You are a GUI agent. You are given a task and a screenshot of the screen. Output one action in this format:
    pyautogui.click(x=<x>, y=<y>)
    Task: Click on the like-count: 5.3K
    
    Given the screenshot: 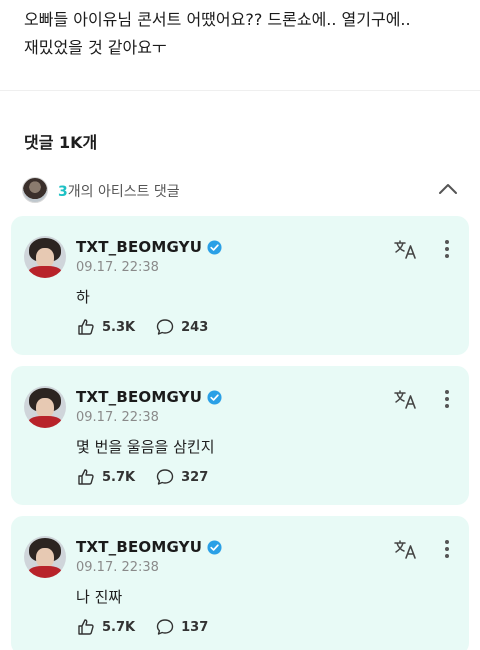 What is the action you would take?
    pyautogui.click(x=119, y=327)
    